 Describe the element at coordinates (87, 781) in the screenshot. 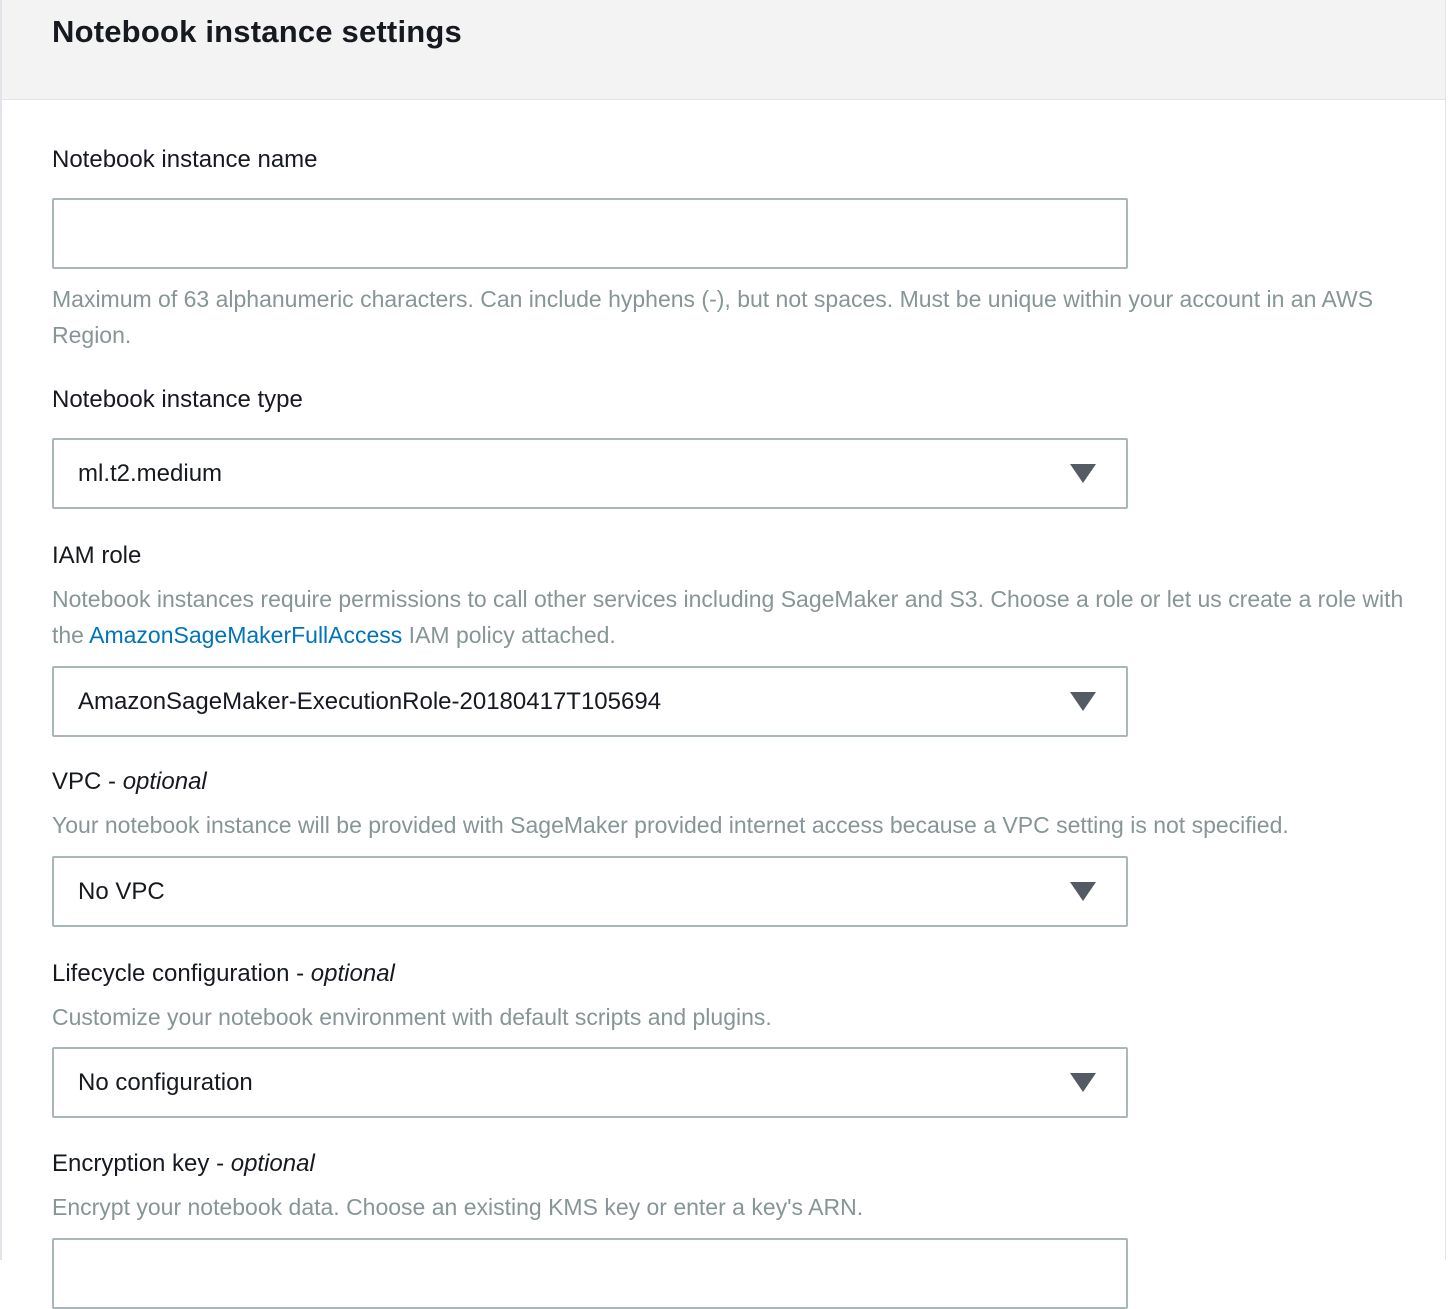

I see `vpc-label-text: VPC -` at that location.